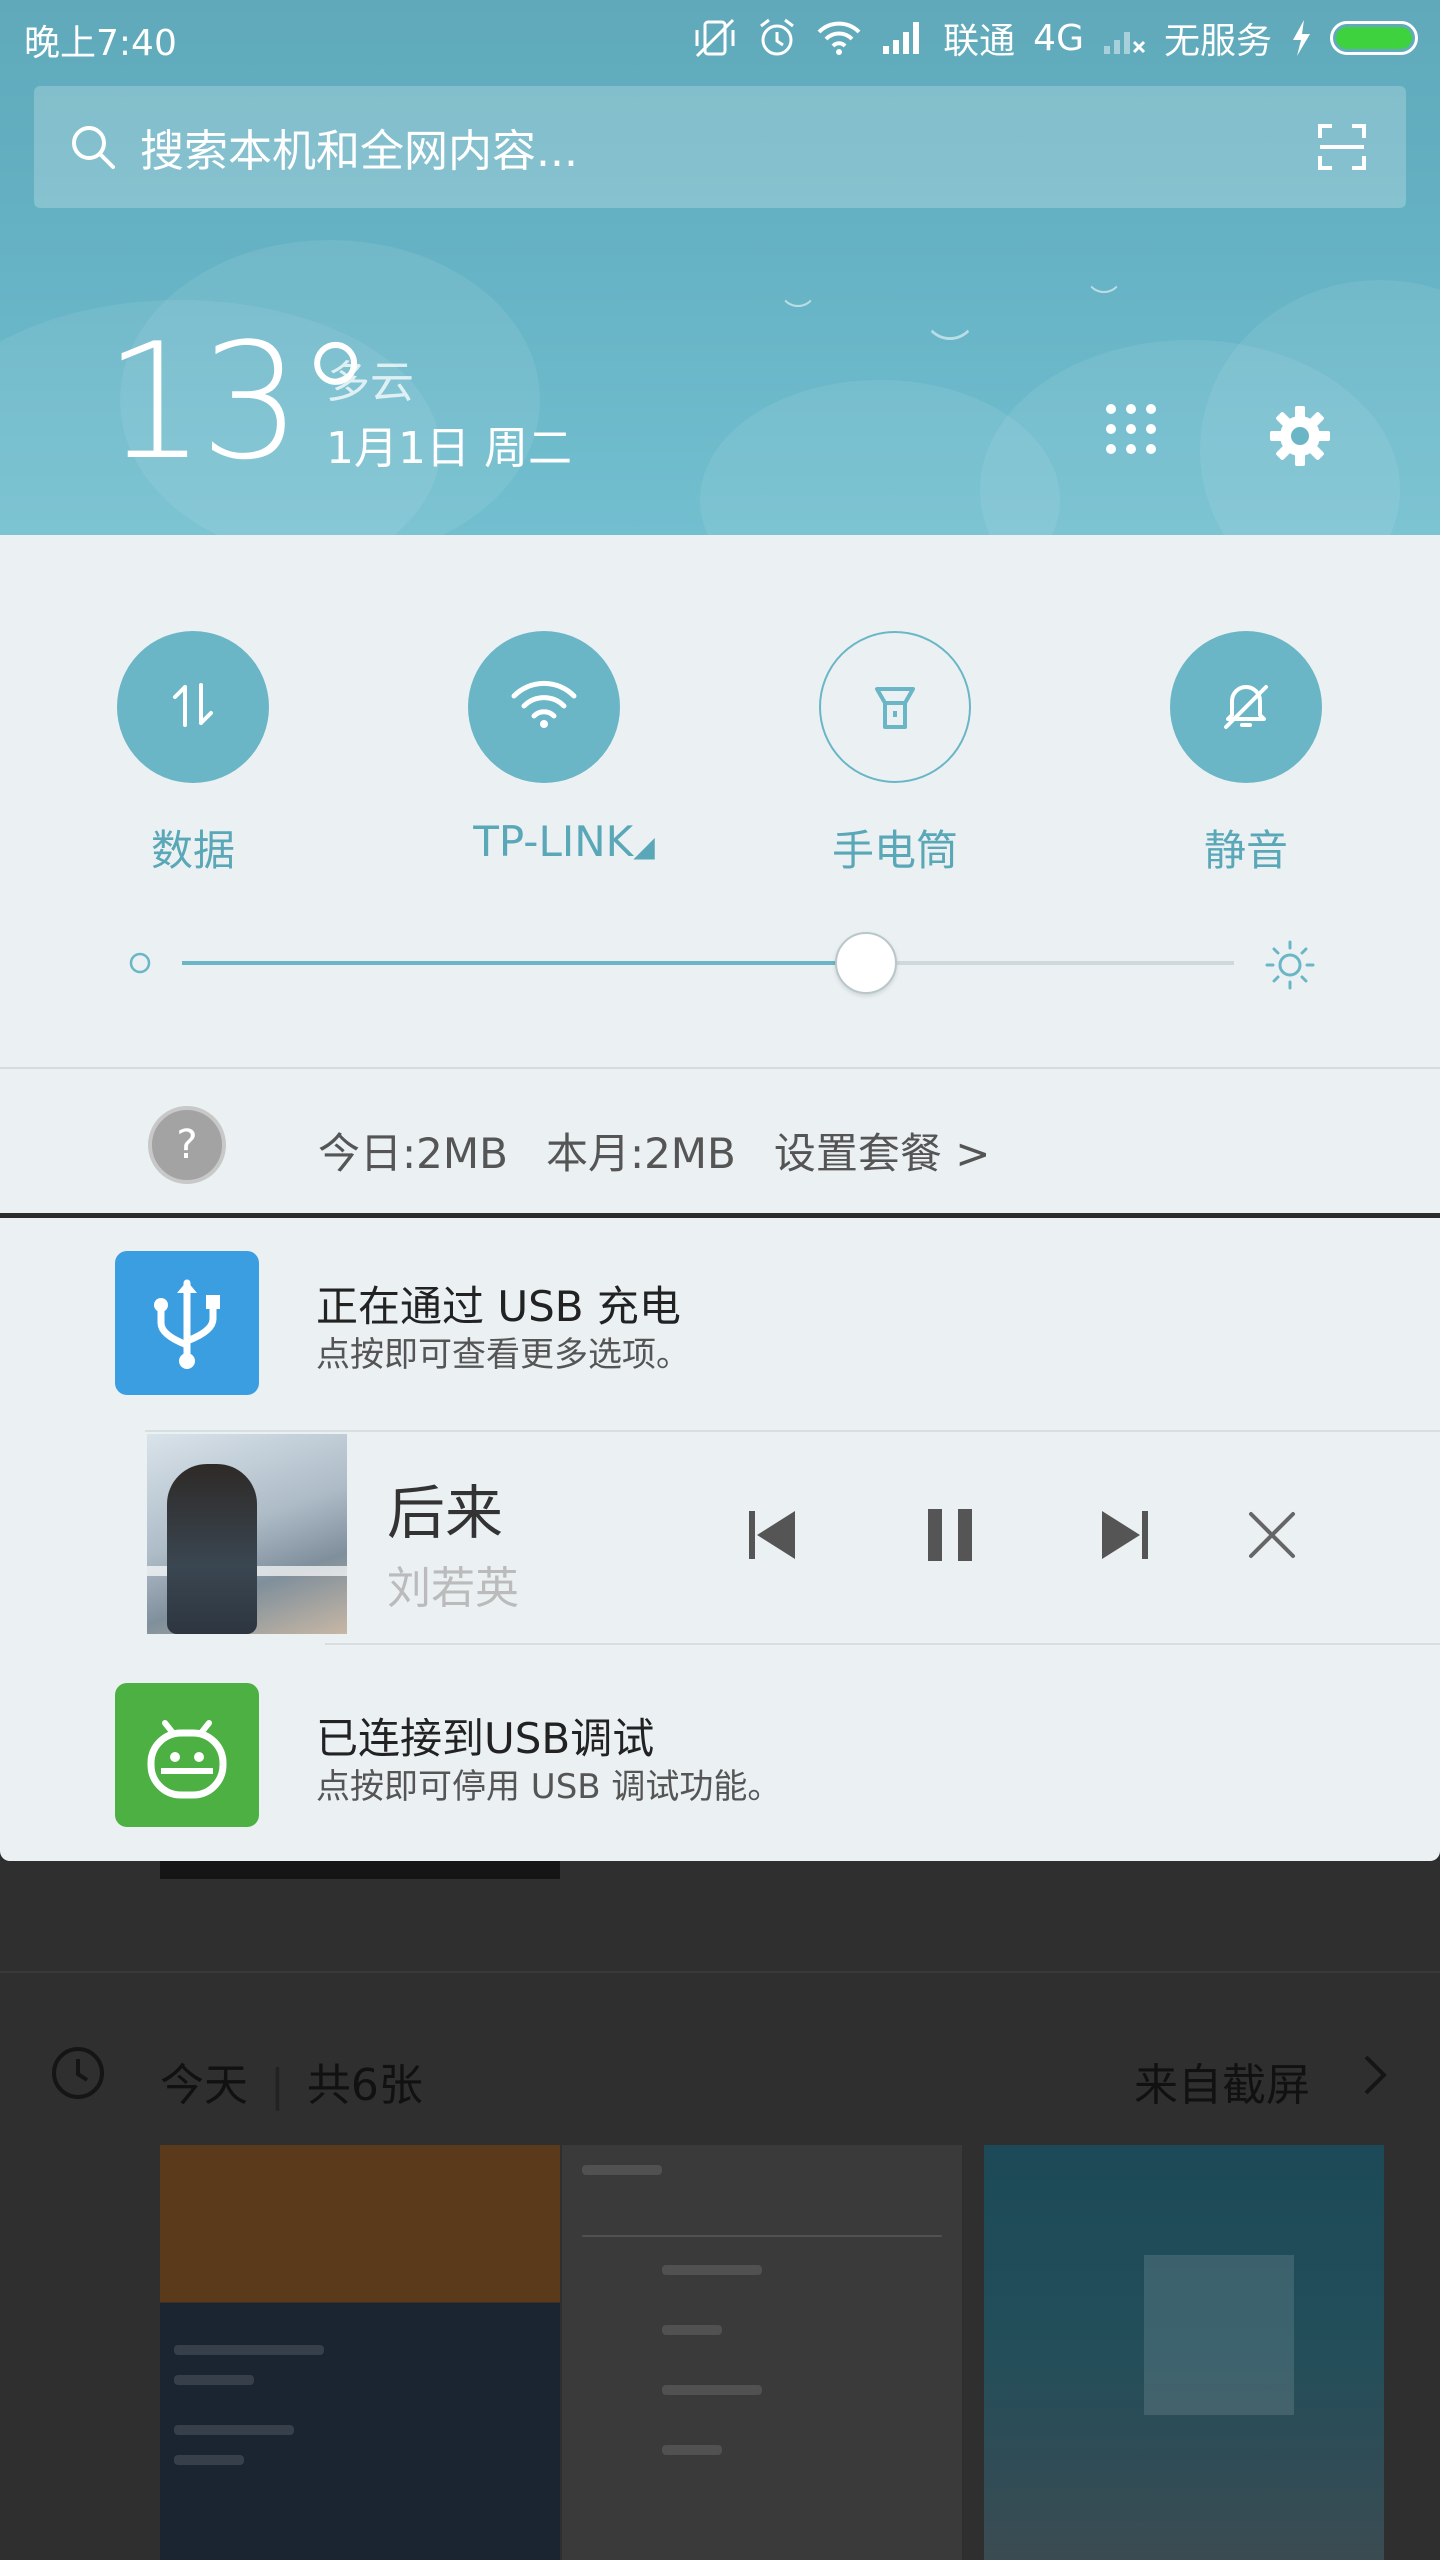  I want to click on skip-previous-icon, so click(772, 1535).